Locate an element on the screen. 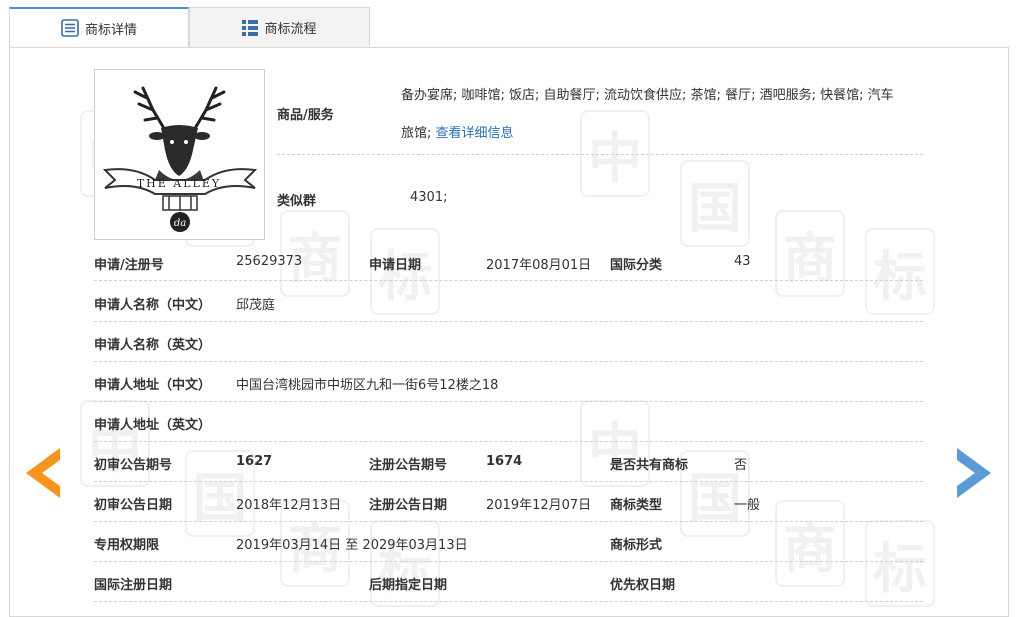  apply-date-value: 2017年08月01日 is located at coordinates (539, 265).